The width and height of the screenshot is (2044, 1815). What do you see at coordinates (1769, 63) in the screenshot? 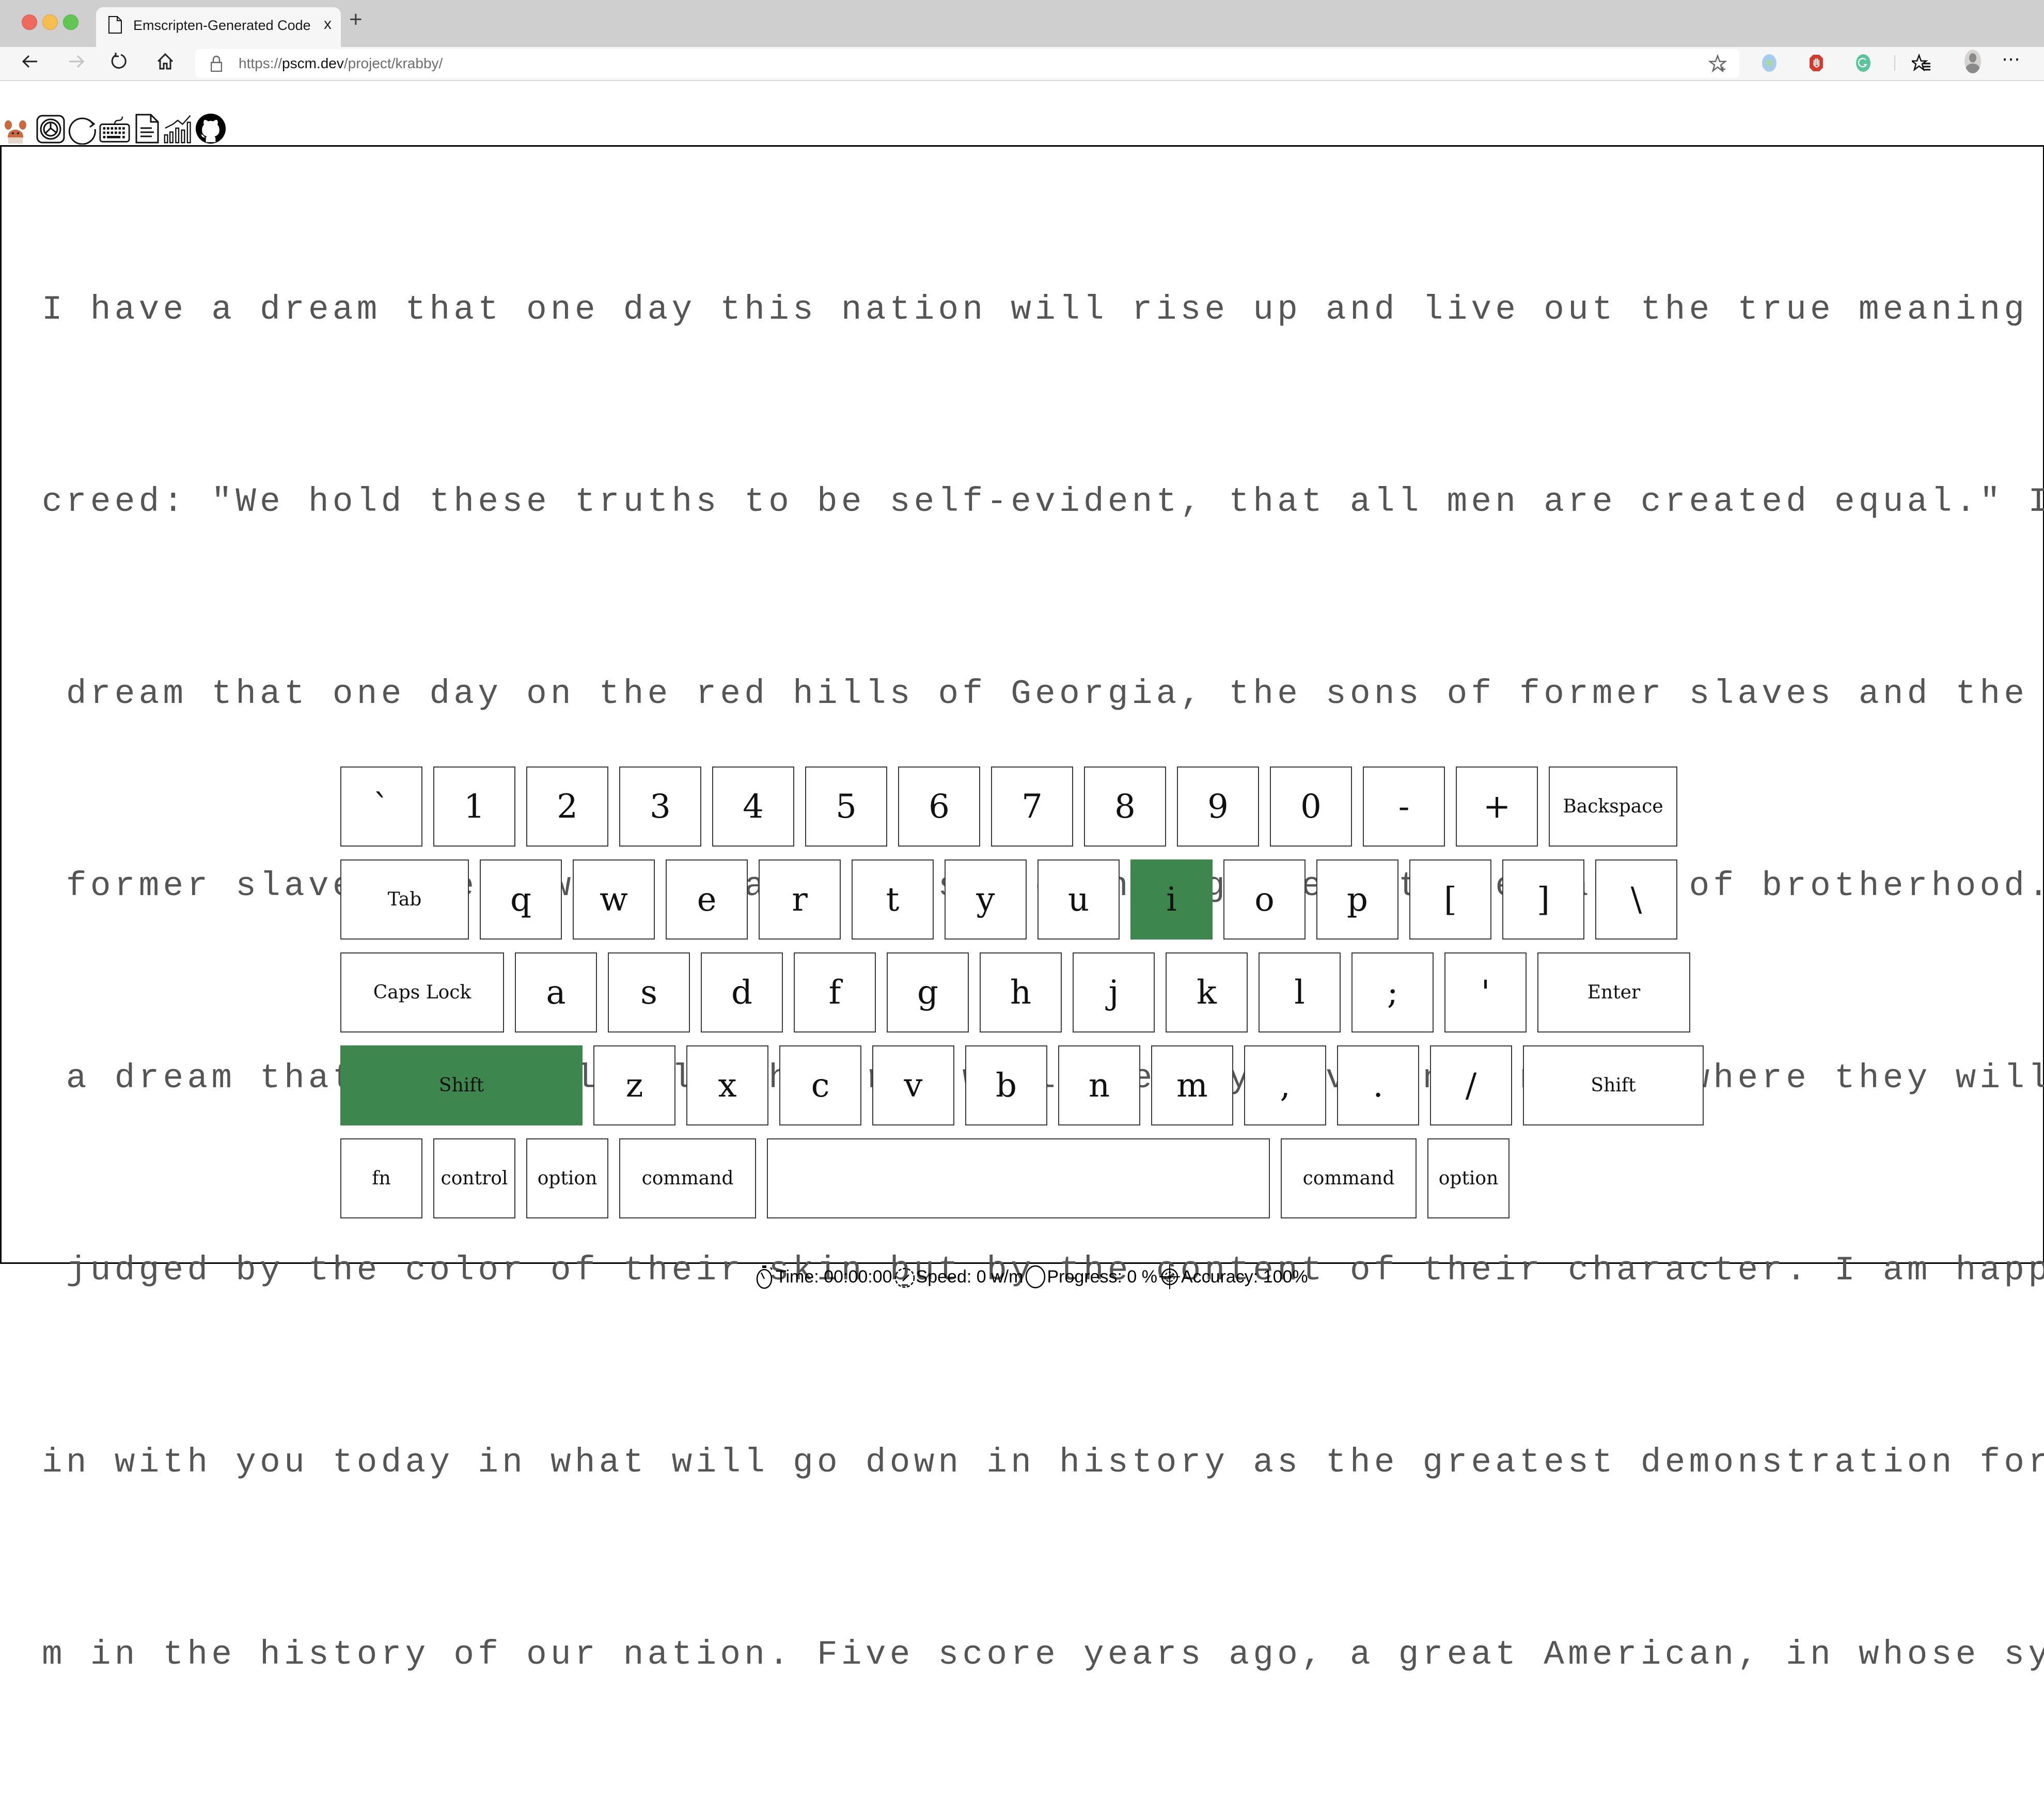
I see `extension-icon-blue-circle` at bounding box center [1769, 63].